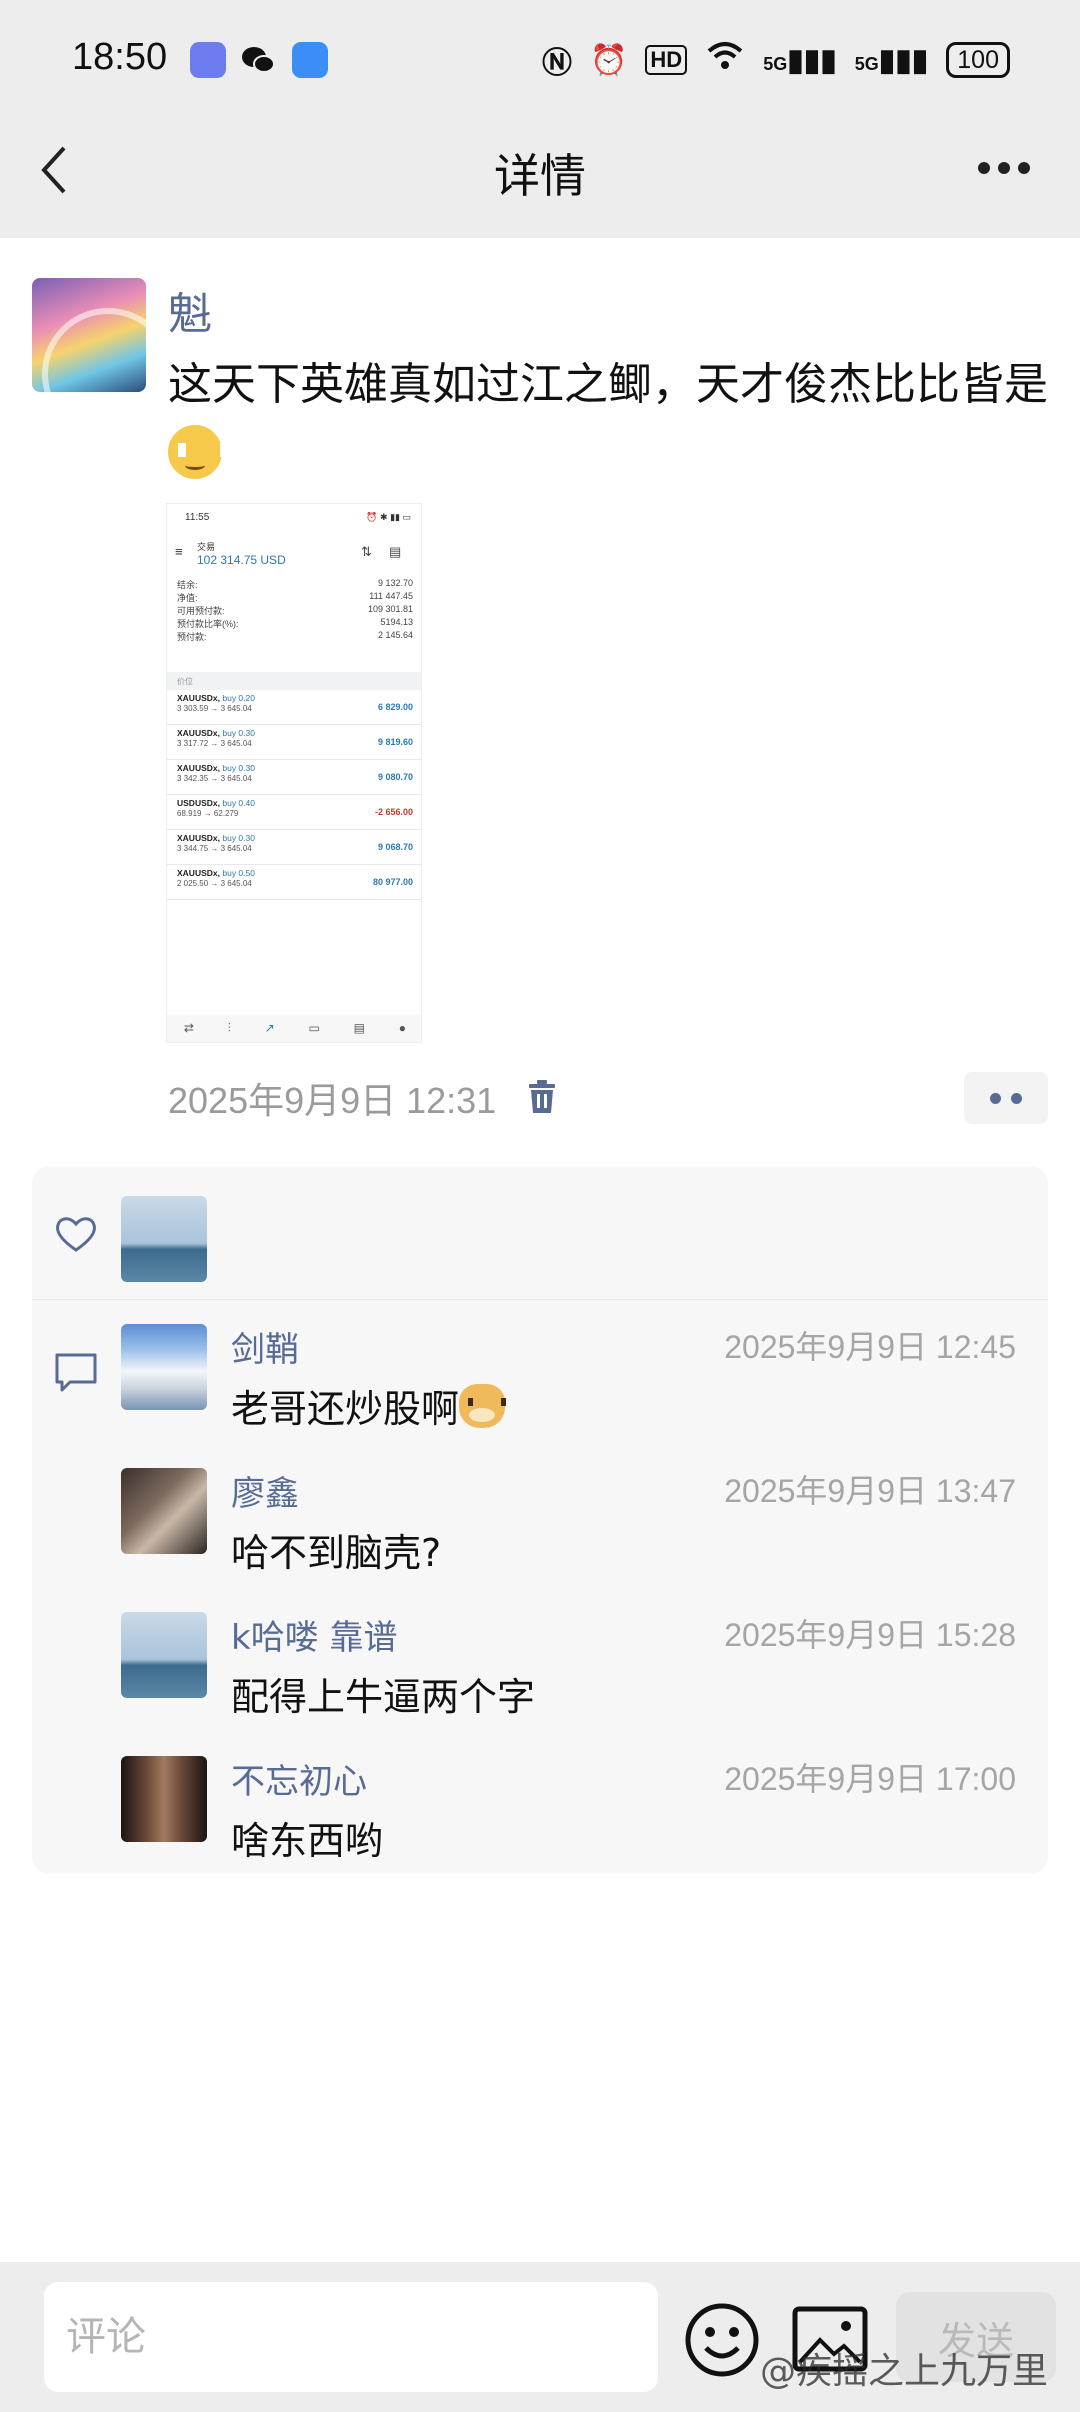  I want to click on alarm-icon: ⏰, so click(609, 60).